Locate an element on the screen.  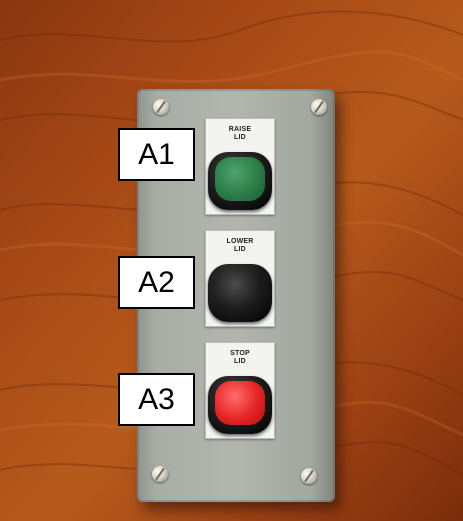
callout-a1: A1 is located at coordinates (156, 154).